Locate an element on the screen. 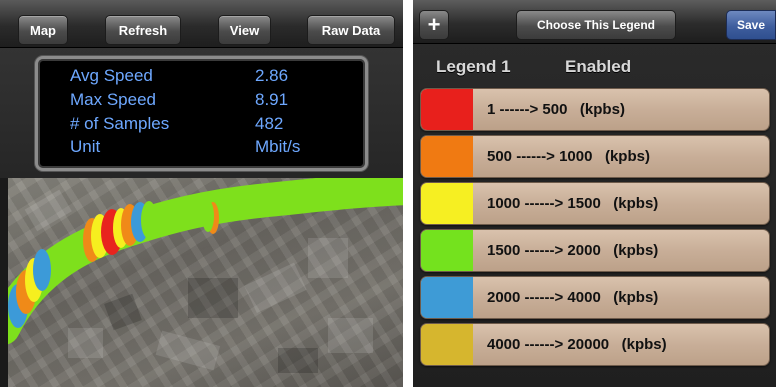  legend-item: 4000 ------> 20000 (kpbs) is located at coordinates (595, 344).